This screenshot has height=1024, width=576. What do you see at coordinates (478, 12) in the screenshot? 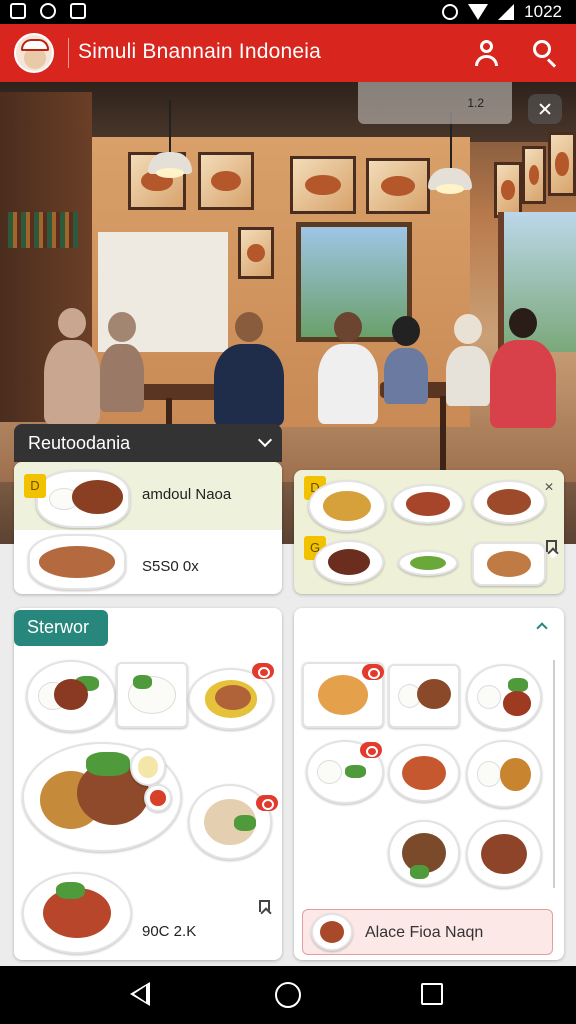
I see `wifi-icon` at bounding box center [478, 12].